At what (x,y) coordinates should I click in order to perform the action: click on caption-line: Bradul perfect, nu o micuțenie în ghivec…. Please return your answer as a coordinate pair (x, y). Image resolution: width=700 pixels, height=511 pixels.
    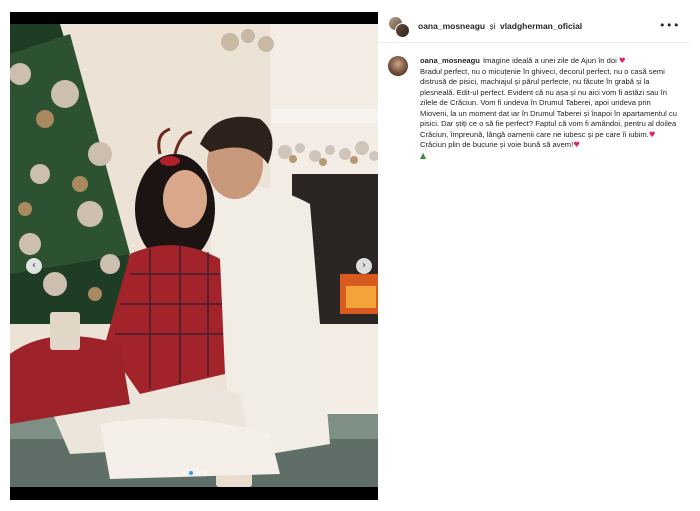
    Looking at the image, I should click on (548, 102).